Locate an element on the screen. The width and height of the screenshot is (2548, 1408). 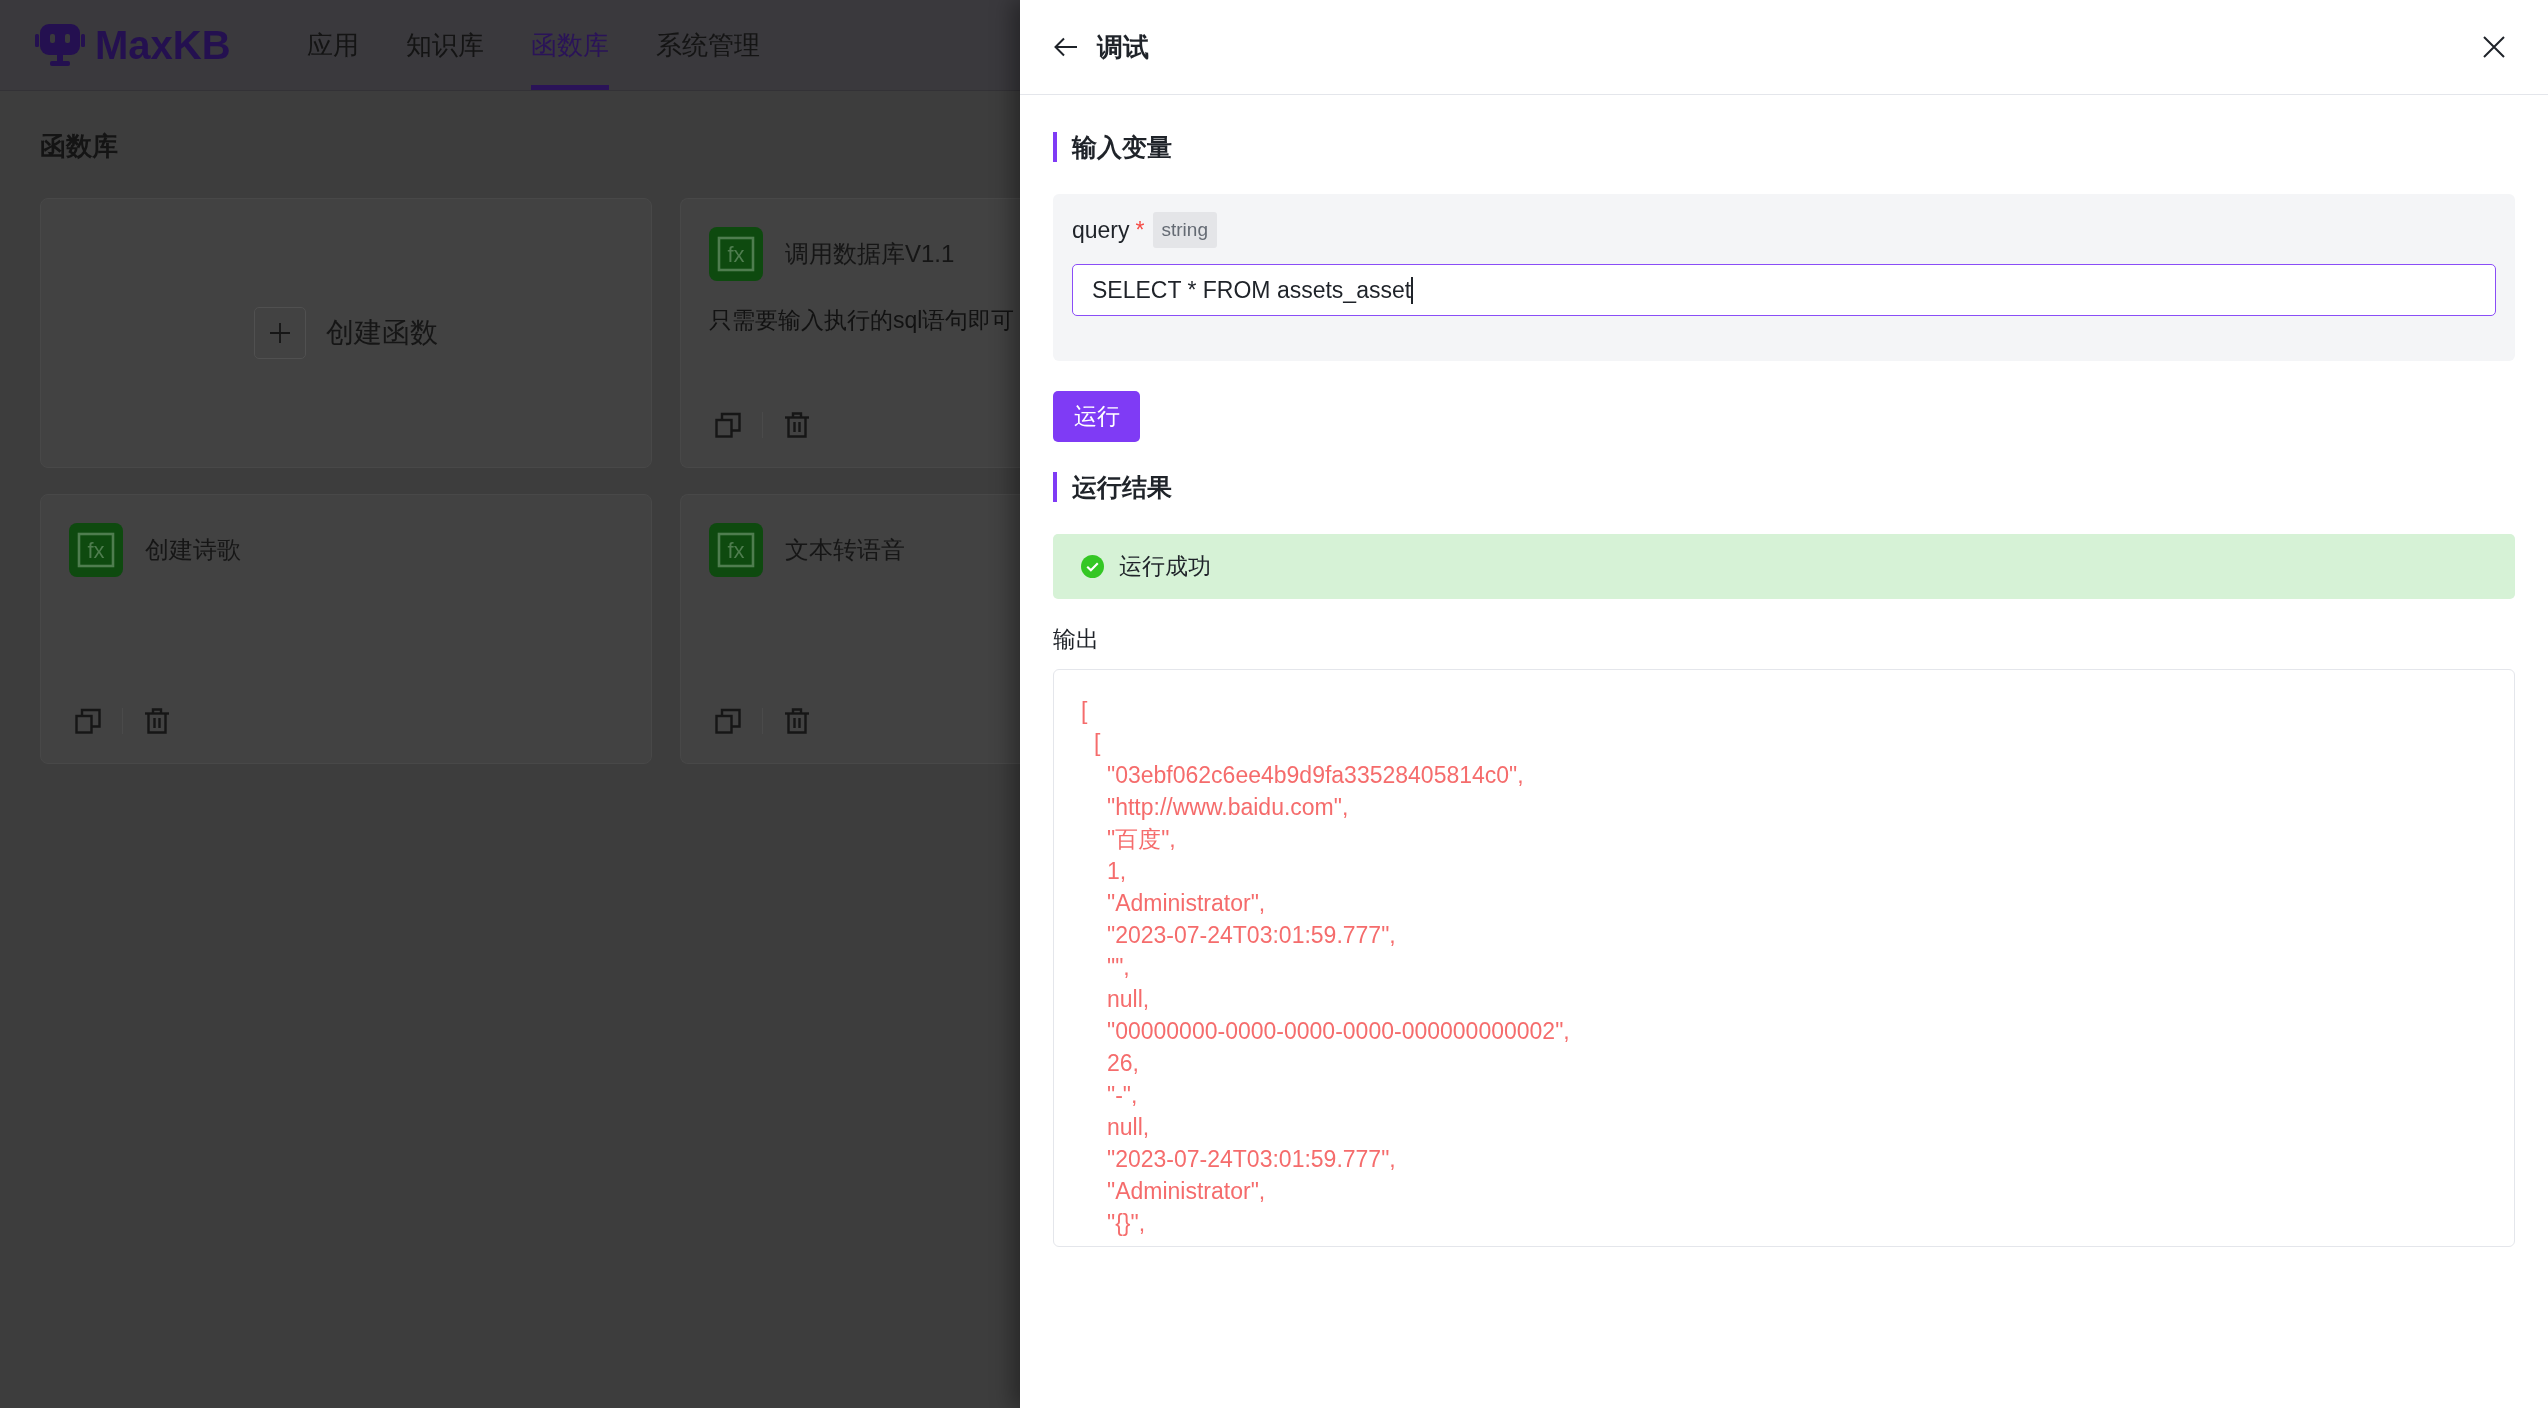
required-mark: * is located at coordinates (1140, 230).